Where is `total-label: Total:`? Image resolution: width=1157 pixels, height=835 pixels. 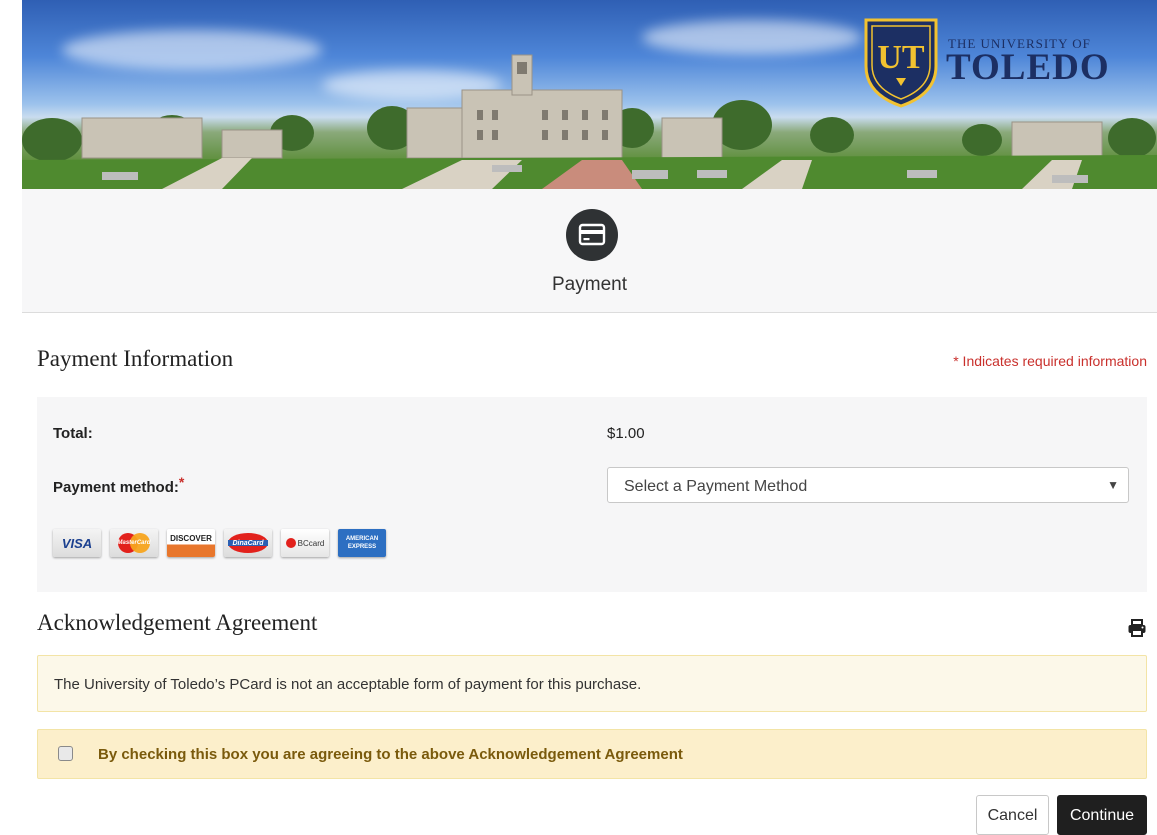 total-label: Total: is located at coordinates (73, 433).